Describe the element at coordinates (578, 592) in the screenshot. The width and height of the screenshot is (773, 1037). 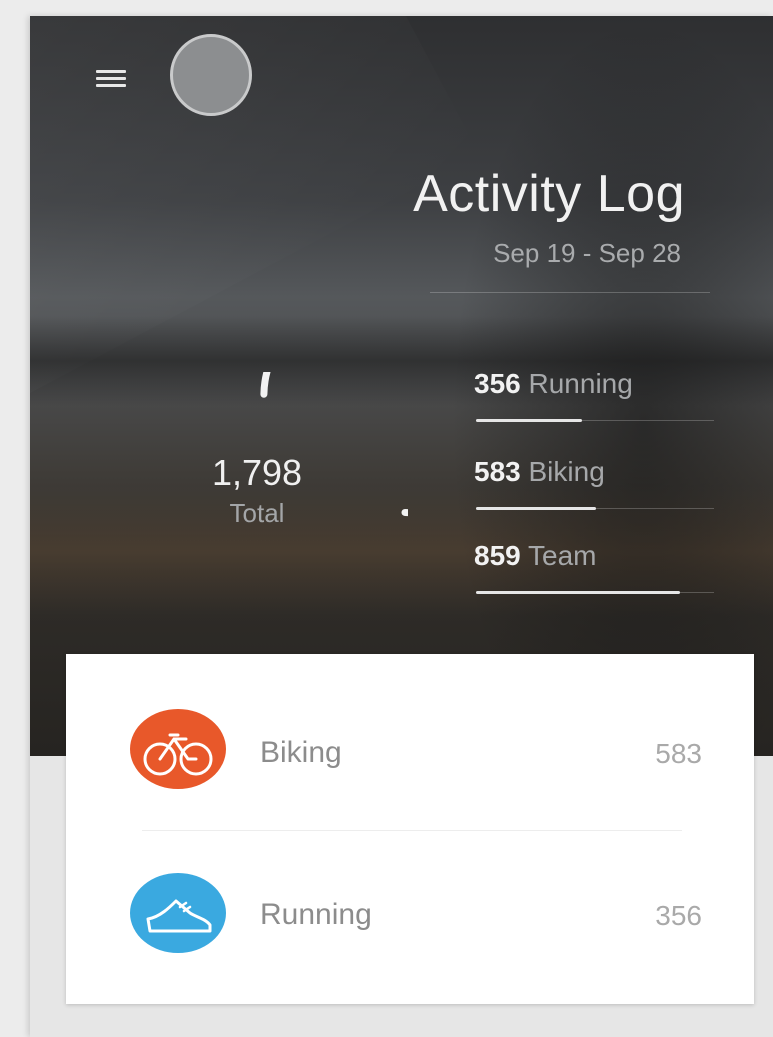
I see `stat-team-bar` at that location.